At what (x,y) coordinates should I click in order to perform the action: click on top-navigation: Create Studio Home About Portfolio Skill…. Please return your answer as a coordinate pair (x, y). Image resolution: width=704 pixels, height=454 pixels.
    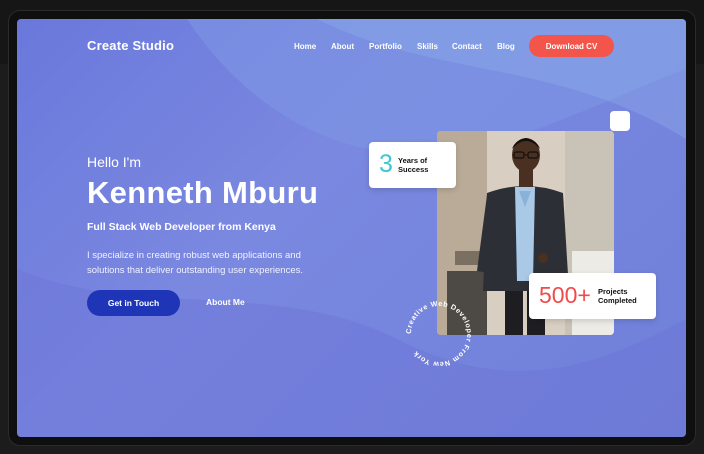
    Looking at the image, I should click on (351, 47).